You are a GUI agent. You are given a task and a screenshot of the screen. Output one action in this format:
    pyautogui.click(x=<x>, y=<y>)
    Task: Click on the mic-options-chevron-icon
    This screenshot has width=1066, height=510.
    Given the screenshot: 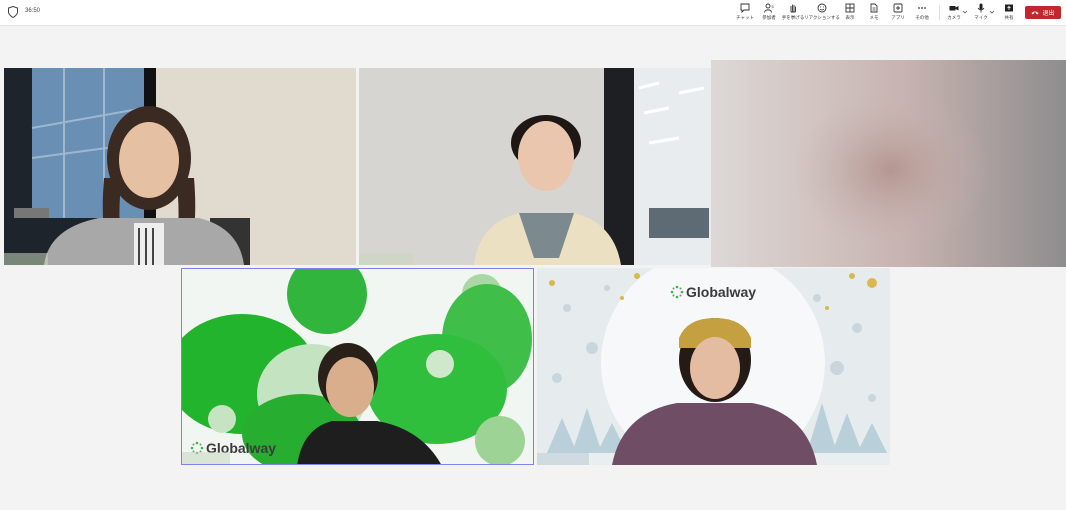 What is the action you would take?
    pyautogui.click(x=992, y=12)
    